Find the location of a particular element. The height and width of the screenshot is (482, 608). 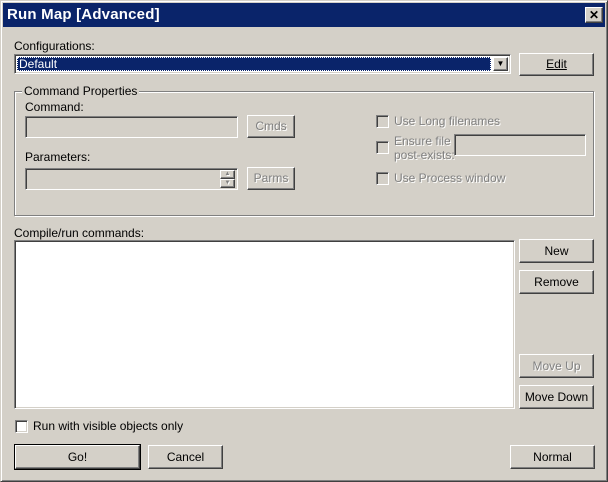

normal-button-label: Normal is located at coordinates (552, 457).